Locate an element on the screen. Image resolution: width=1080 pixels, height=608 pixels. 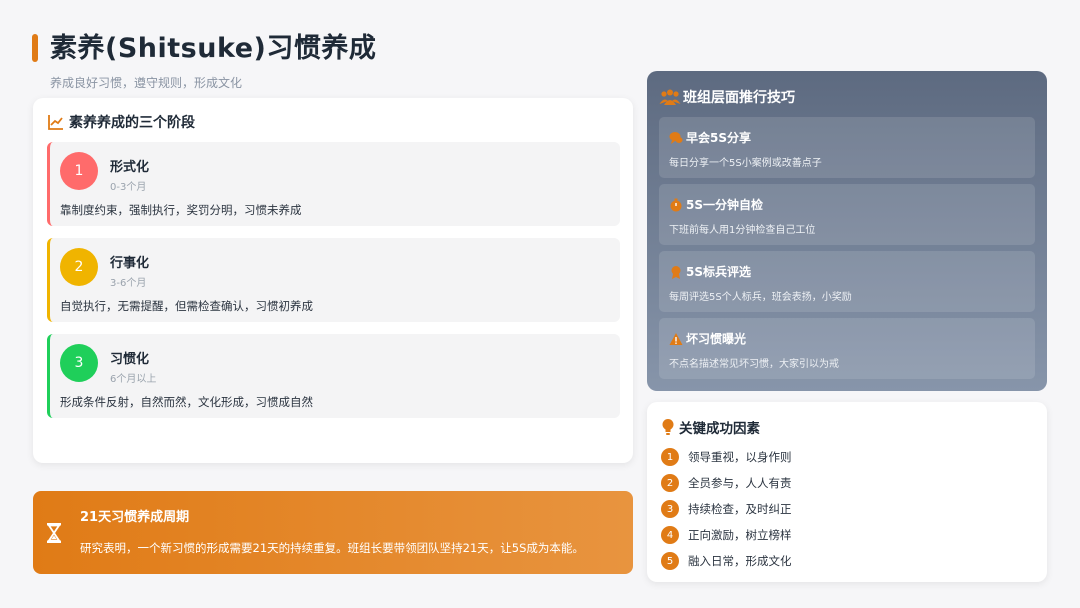
stage-item-3: 3 习惯化 6个月以上 形成条件反射，自然而然，文化形成，习惯成自然 is located at coordinates (333, 376).